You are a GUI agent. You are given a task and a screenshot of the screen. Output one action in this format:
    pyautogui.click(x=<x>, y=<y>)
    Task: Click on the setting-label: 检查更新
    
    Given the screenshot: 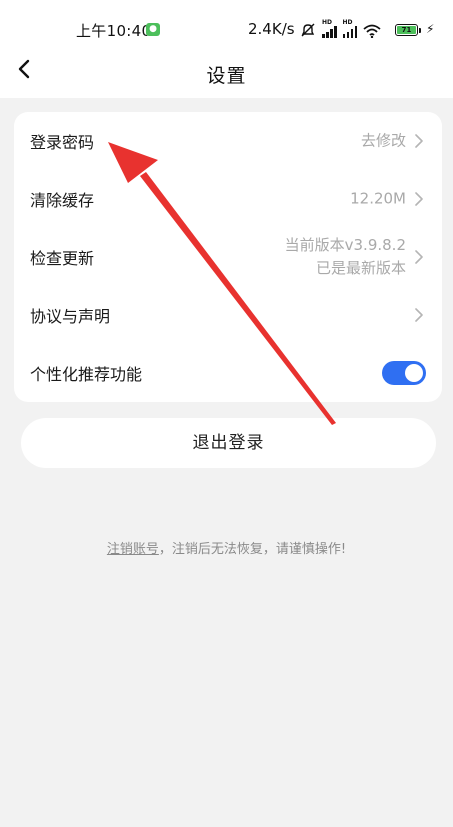 What is the action you would take?
    pyautogui.click(x=62, y=258)
    